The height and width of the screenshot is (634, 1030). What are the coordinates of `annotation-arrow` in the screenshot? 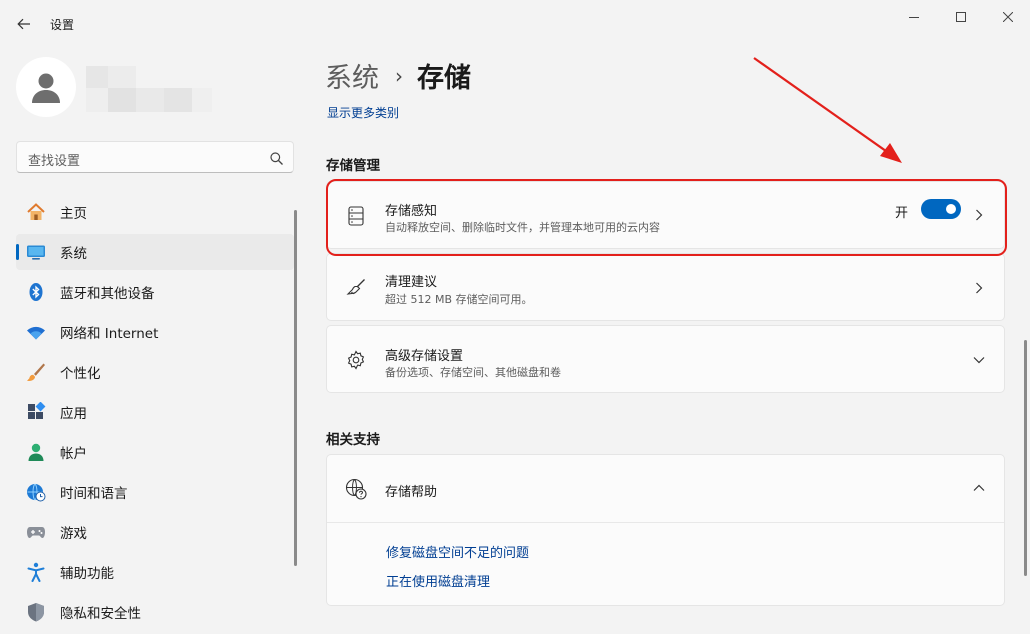 It's located at (827, 110).